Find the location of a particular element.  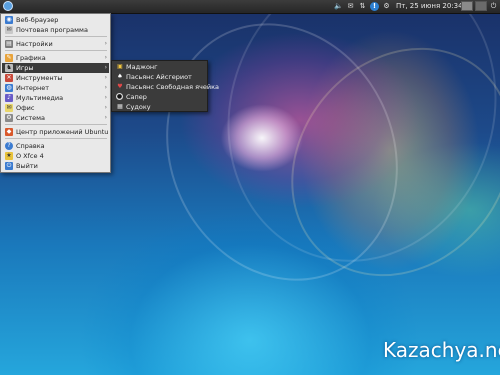

menu-item-software-center: ◆ Центр приложений Ubuntu is located at coordinates (55, 132).